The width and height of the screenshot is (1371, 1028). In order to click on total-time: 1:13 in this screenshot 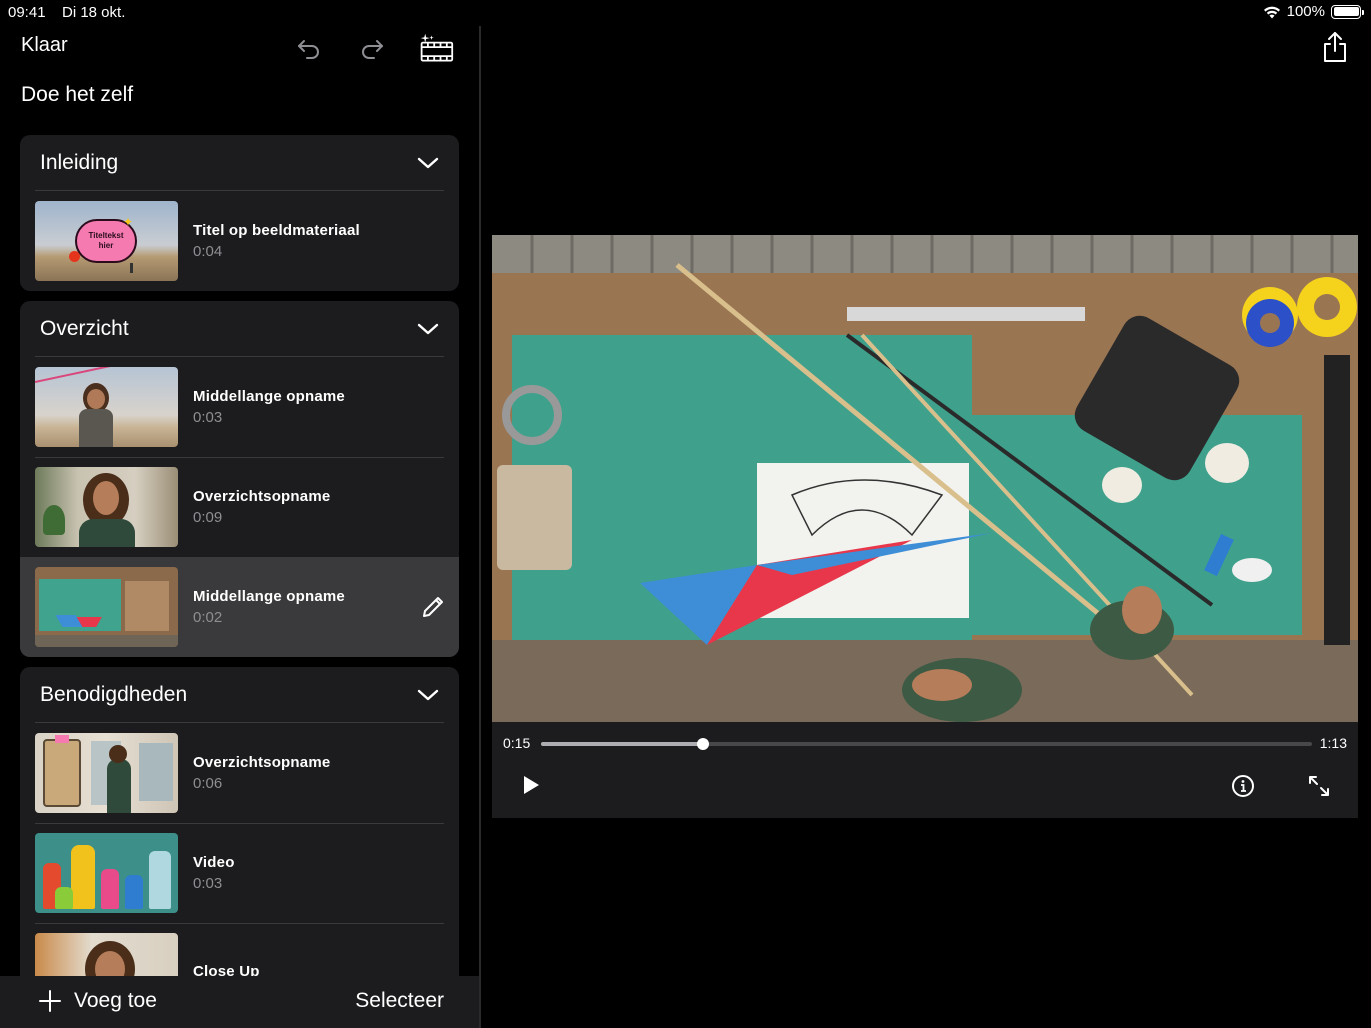, I will do `click(1333, 743)`.